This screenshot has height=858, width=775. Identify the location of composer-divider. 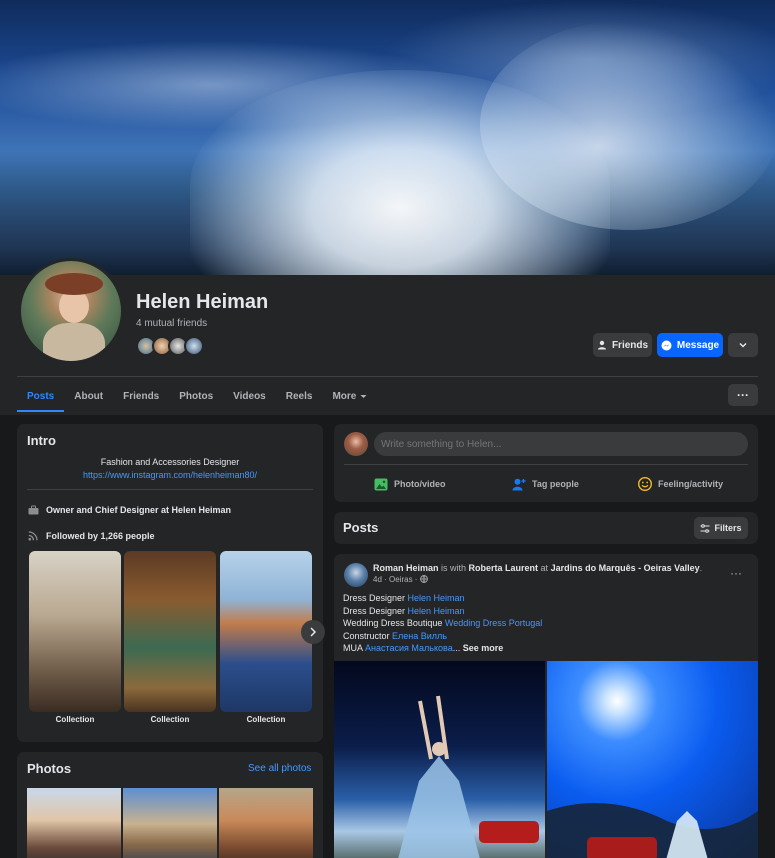
(546, 464).